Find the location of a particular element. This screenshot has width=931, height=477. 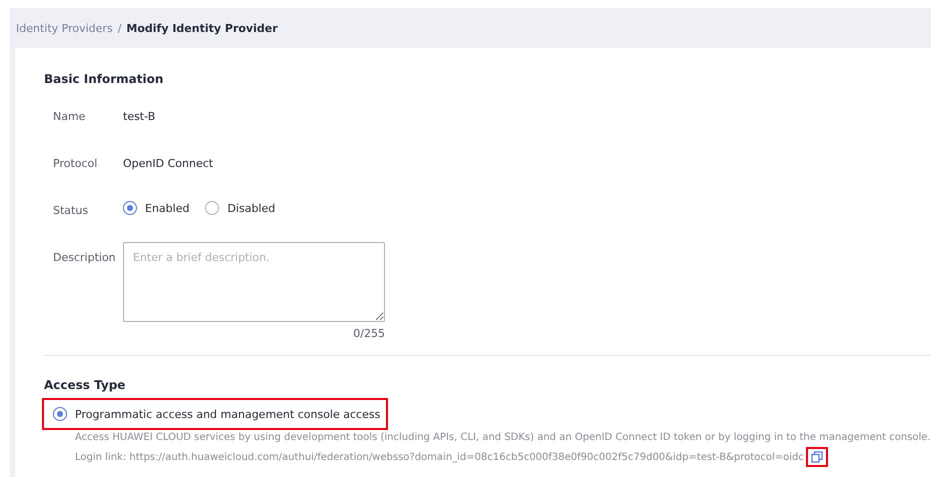

section-title: Access Type is located at coordinates (85, 385).